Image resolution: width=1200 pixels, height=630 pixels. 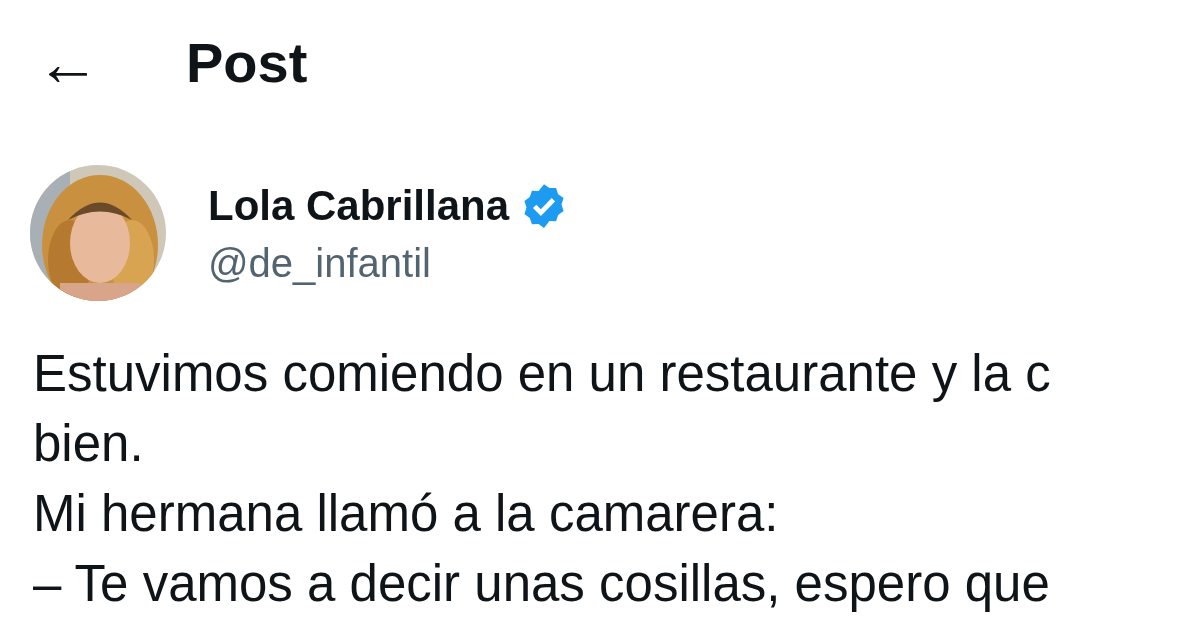 What do you see at coordinates (542, 374) in the screenshot?
I see `post-text-line: Estuvimos comiendo en un restaurante y la c` at bounding box center [542, 374].